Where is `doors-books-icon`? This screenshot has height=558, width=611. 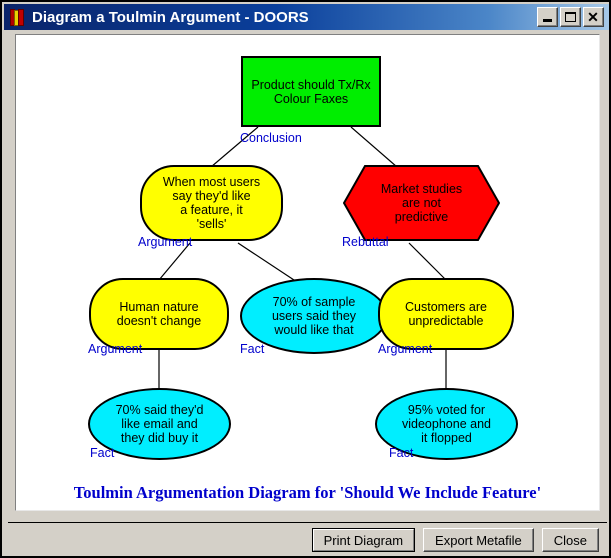
doors-books-icon is located at coordinates (17, 17).